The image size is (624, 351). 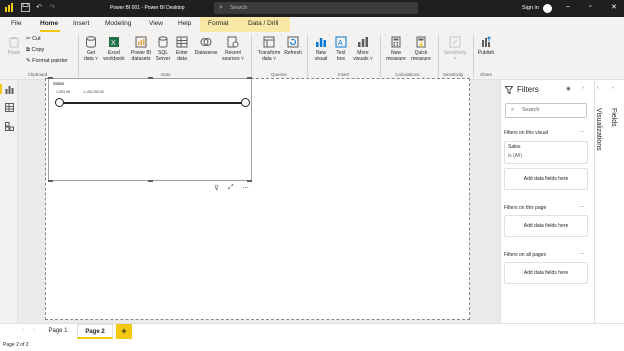 I want to click on add-fields-visual: Add data fields here, so click(x=546, y=179).